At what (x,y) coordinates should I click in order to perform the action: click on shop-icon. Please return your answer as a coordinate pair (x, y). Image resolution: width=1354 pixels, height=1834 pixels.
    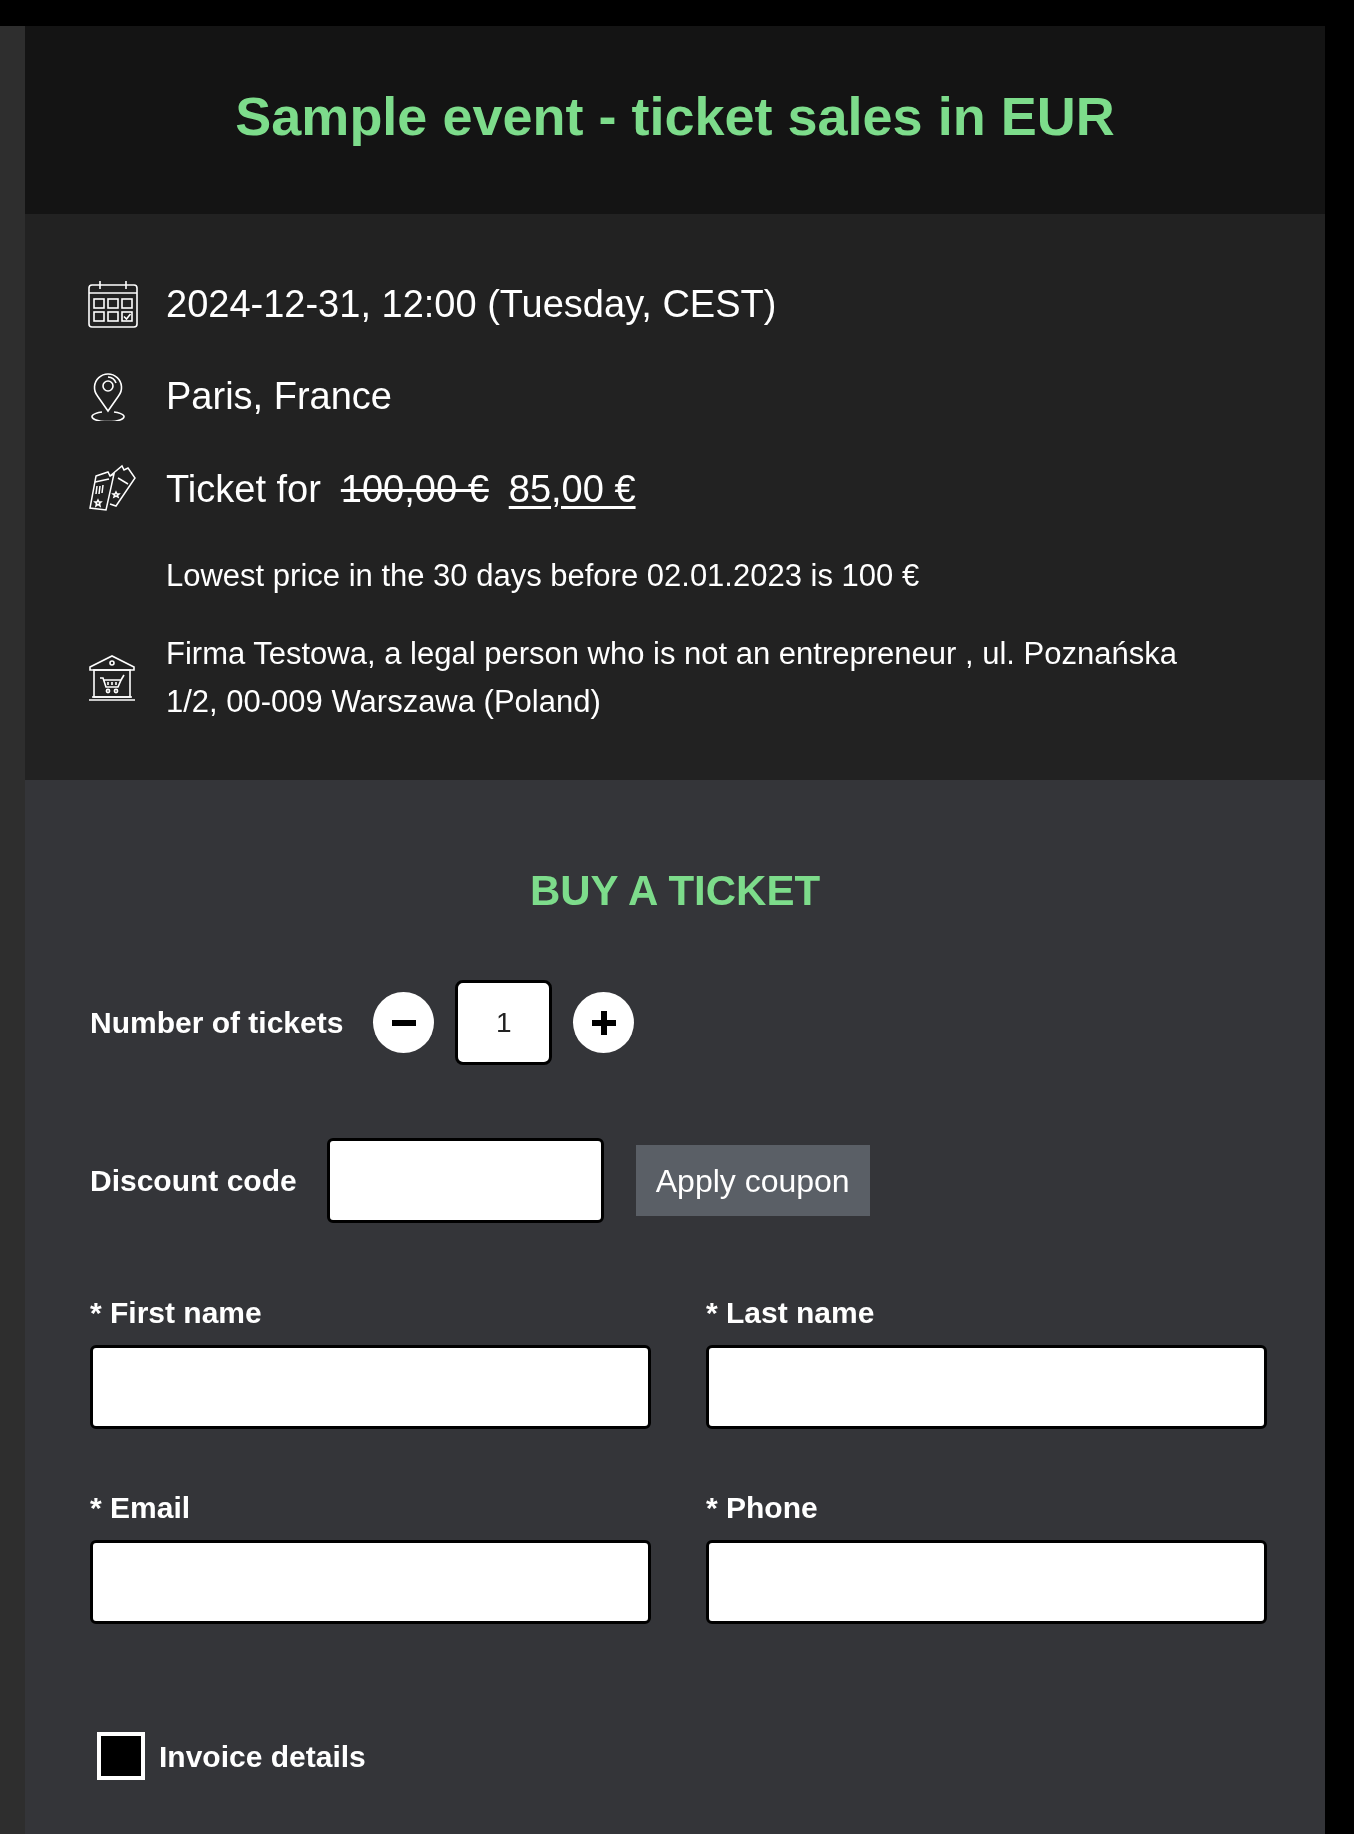
    Looking at the image, I should click on (112, 678).